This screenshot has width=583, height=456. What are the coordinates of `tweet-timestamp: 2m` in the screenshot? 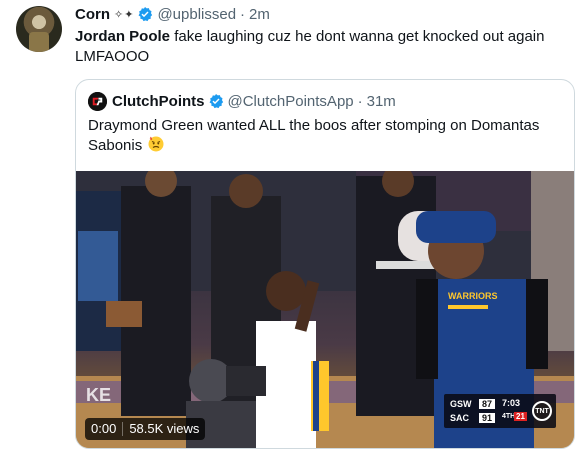 It's located at (259, 14).